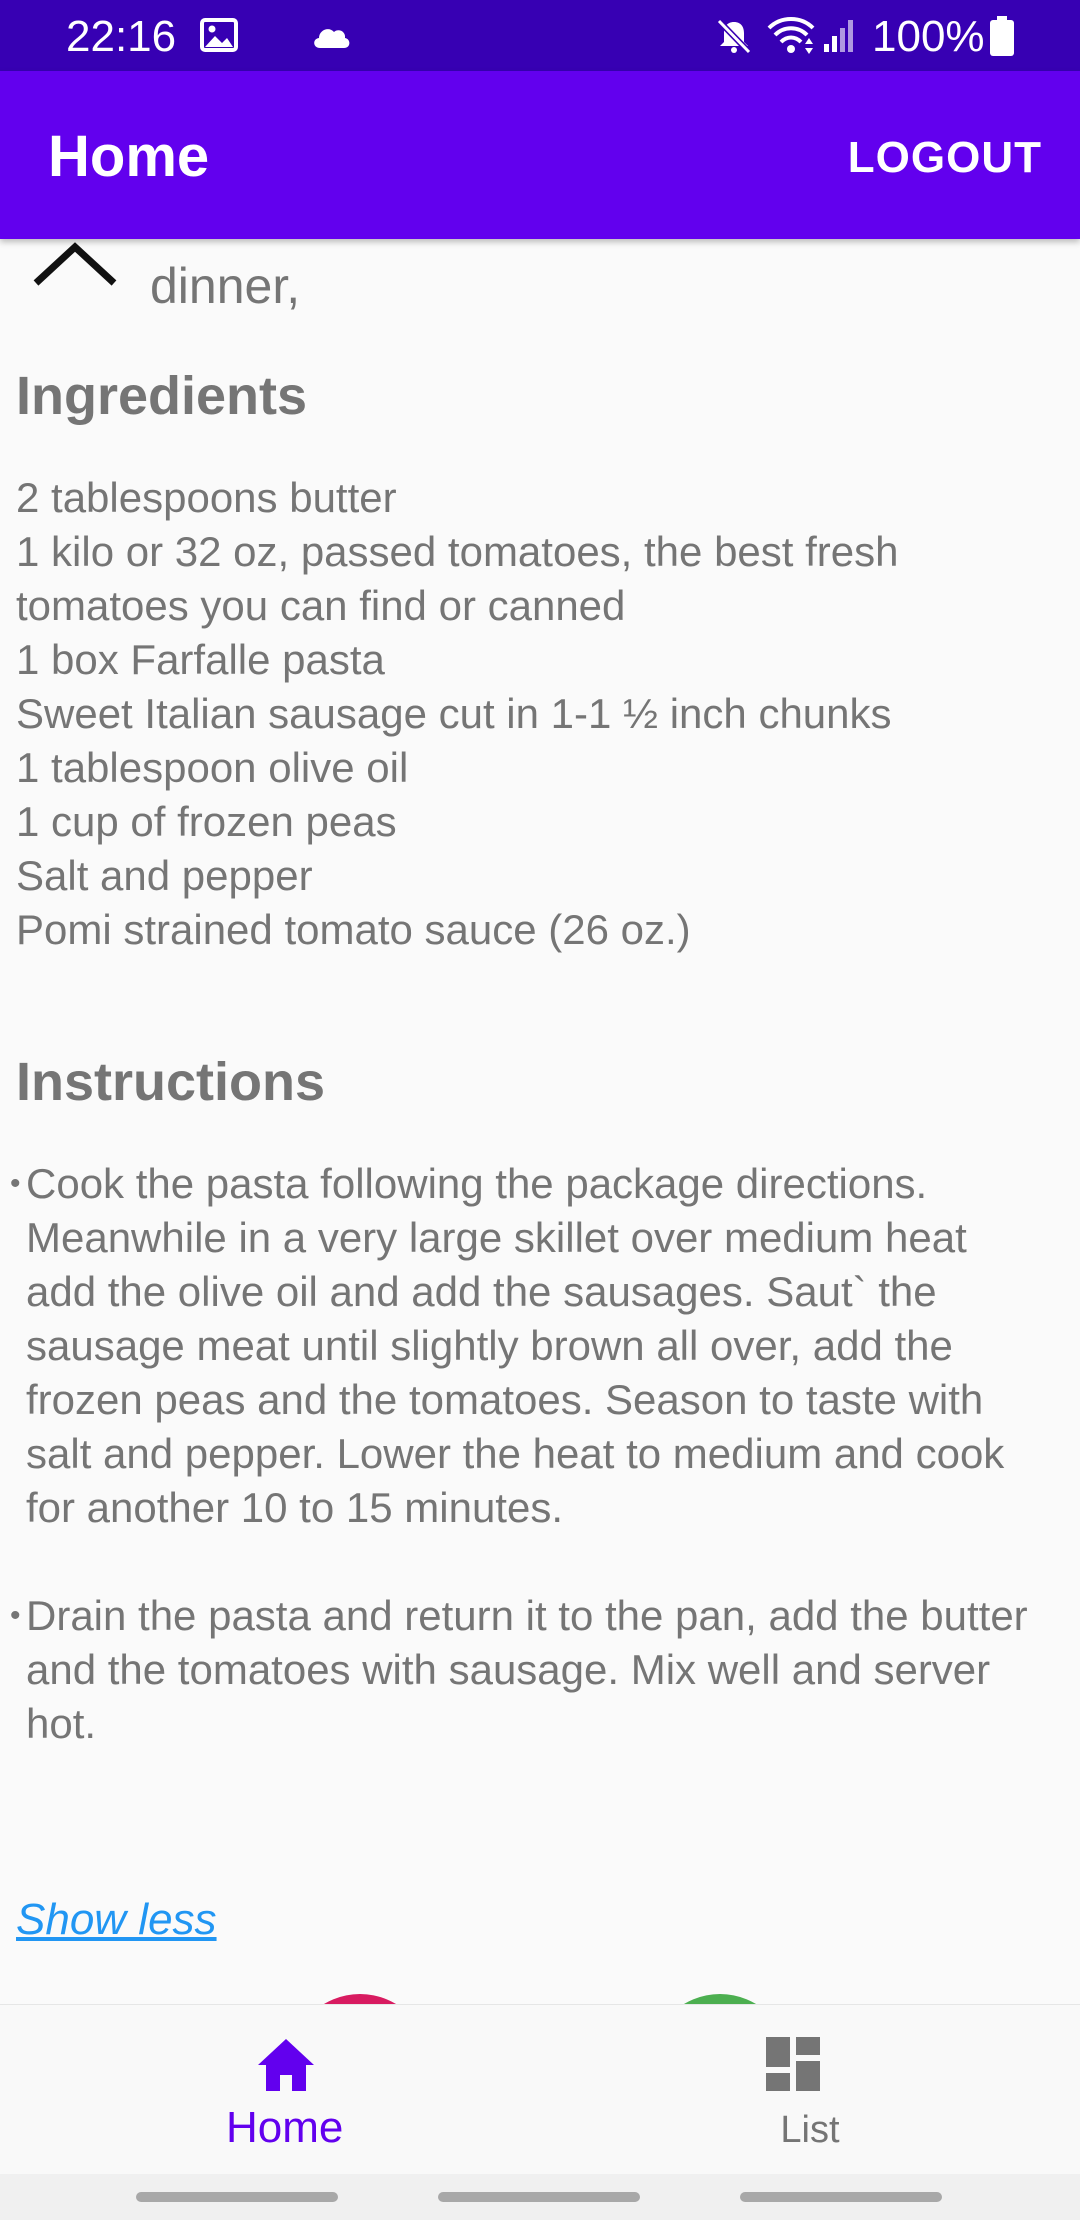  I want to click on wifi-icon, so click(791, 35).